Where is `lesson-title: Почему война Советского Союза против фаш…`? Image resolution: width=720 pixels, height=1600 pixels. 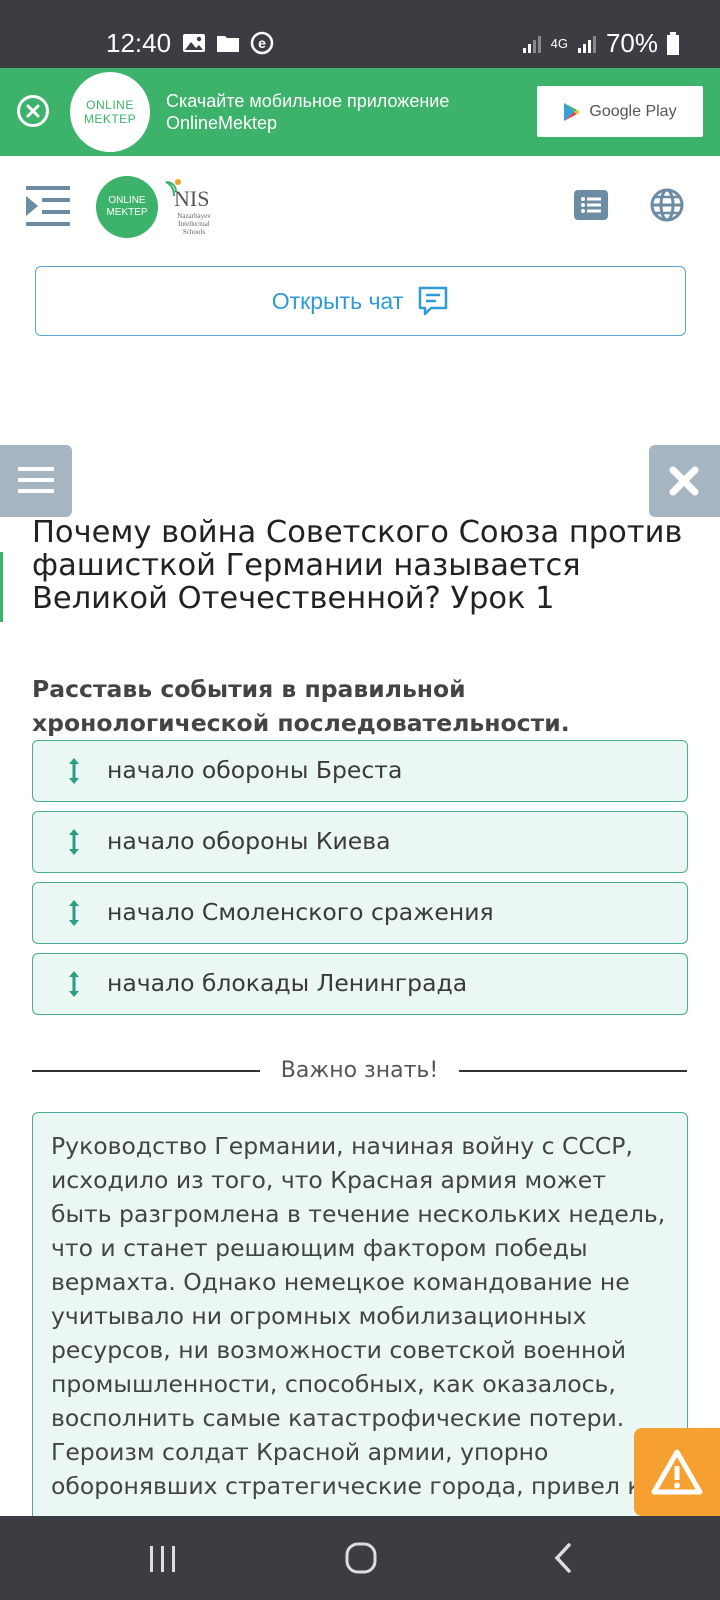
lesson-title: Почему война Советского Союза против фаш… is located at coordinates (357, 565).